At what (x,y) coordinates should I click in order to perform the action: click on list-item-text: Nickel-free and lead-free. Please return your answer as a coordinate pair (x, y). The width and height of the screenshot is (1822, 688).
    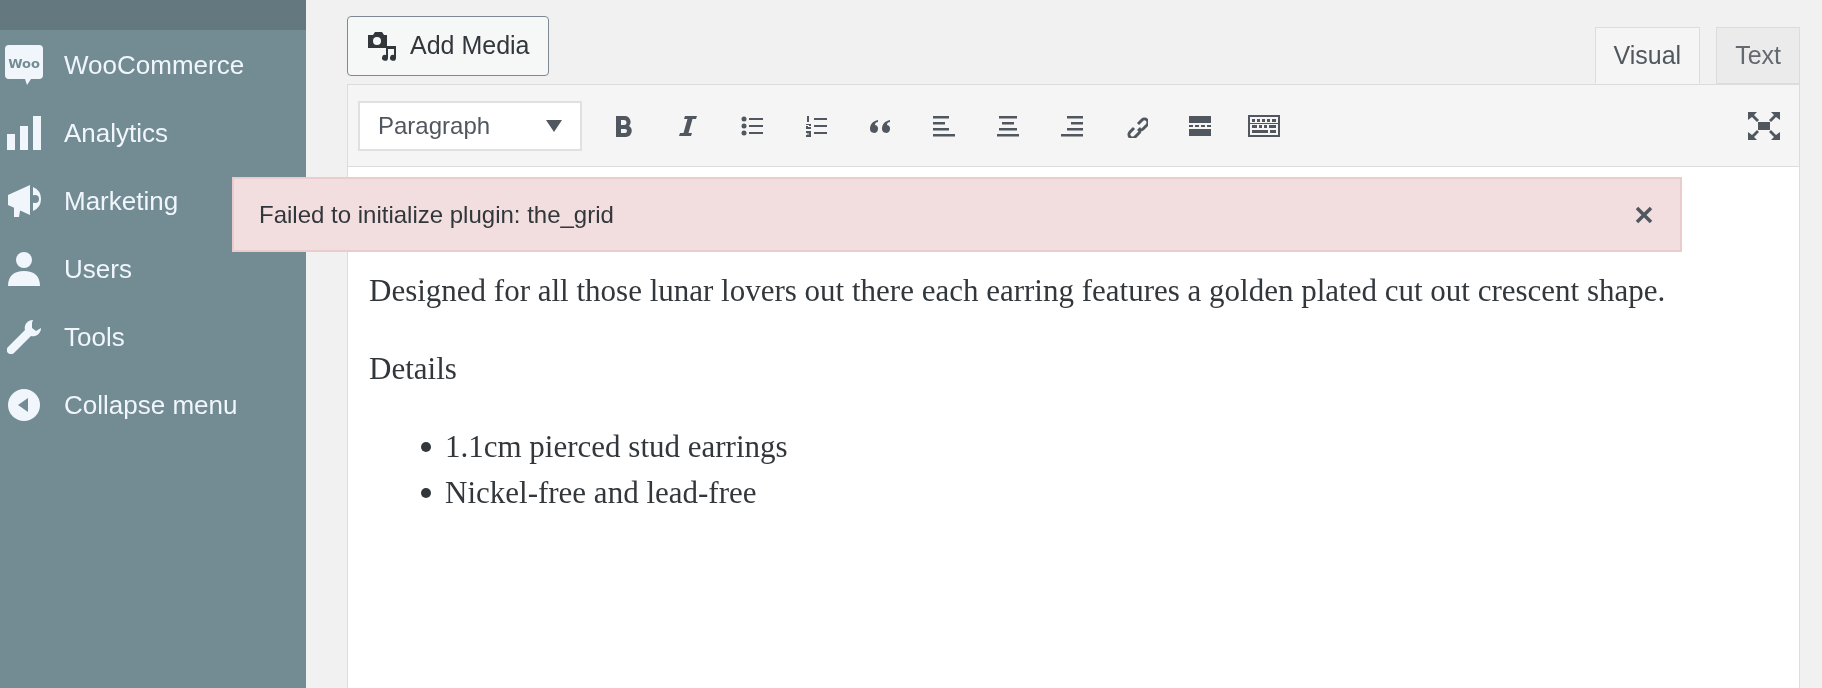
    Looking at the image, I should click on (601, 493).